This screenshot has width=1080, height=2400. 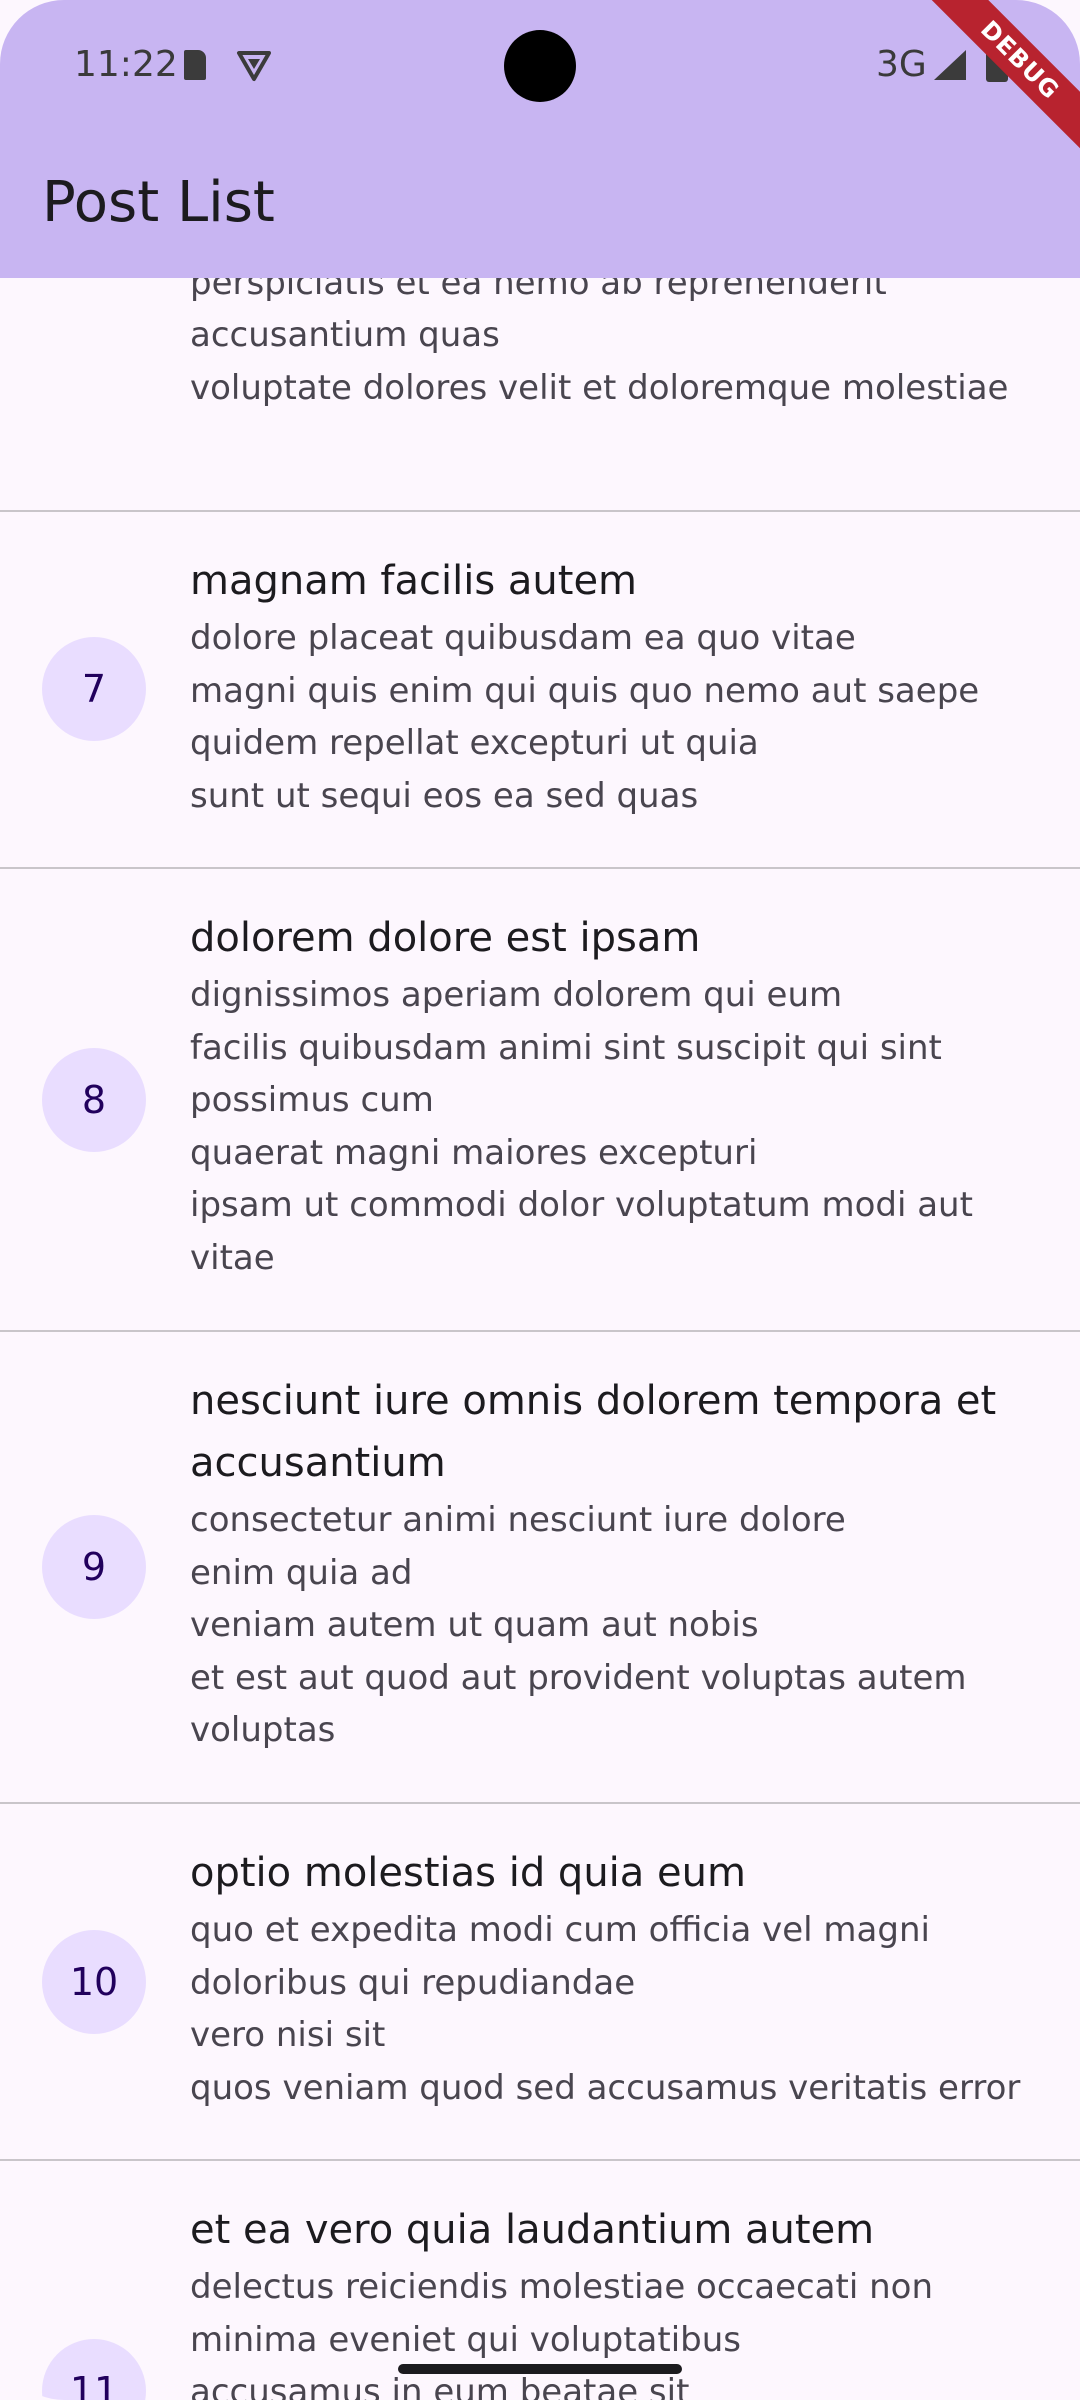 I want to click on sd-card-icon, so click(x=195, y=65).